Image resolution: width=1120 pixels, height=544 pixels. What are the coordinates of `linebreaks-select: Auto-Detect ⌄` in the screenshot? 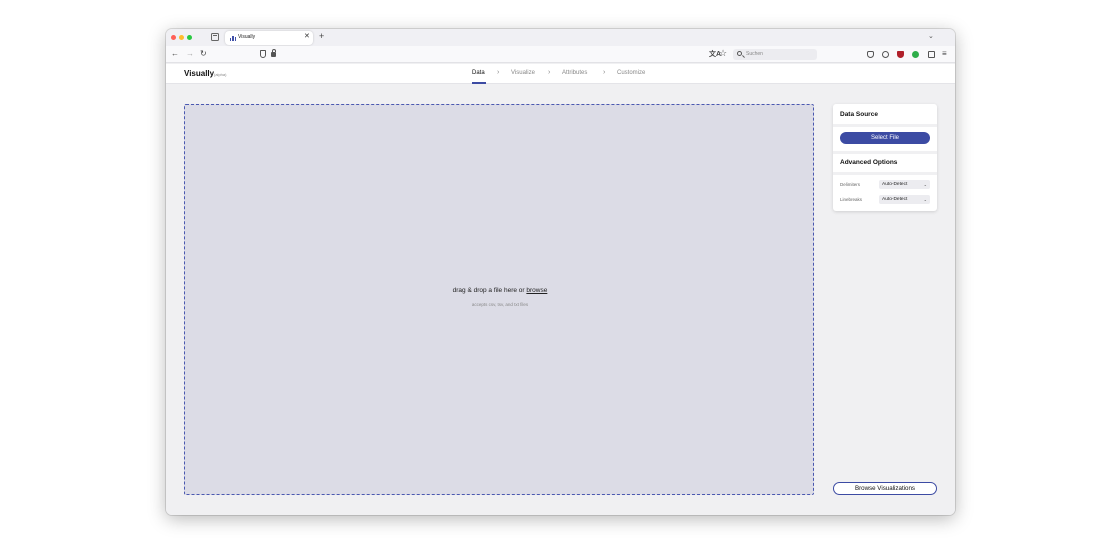 It's located at (904, 199).